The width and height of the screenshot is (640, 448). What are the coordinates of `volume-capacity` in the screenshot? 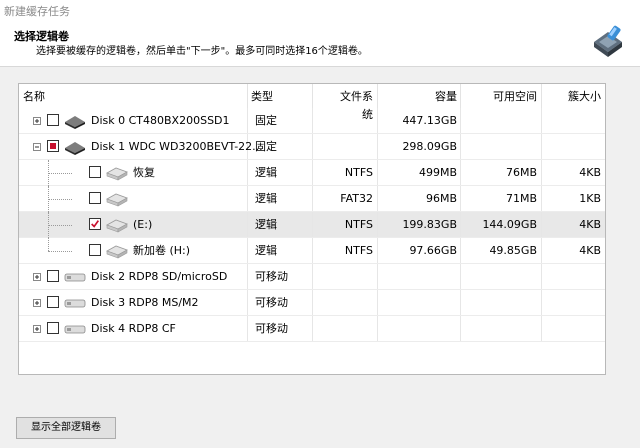 It's located at (420, 329).